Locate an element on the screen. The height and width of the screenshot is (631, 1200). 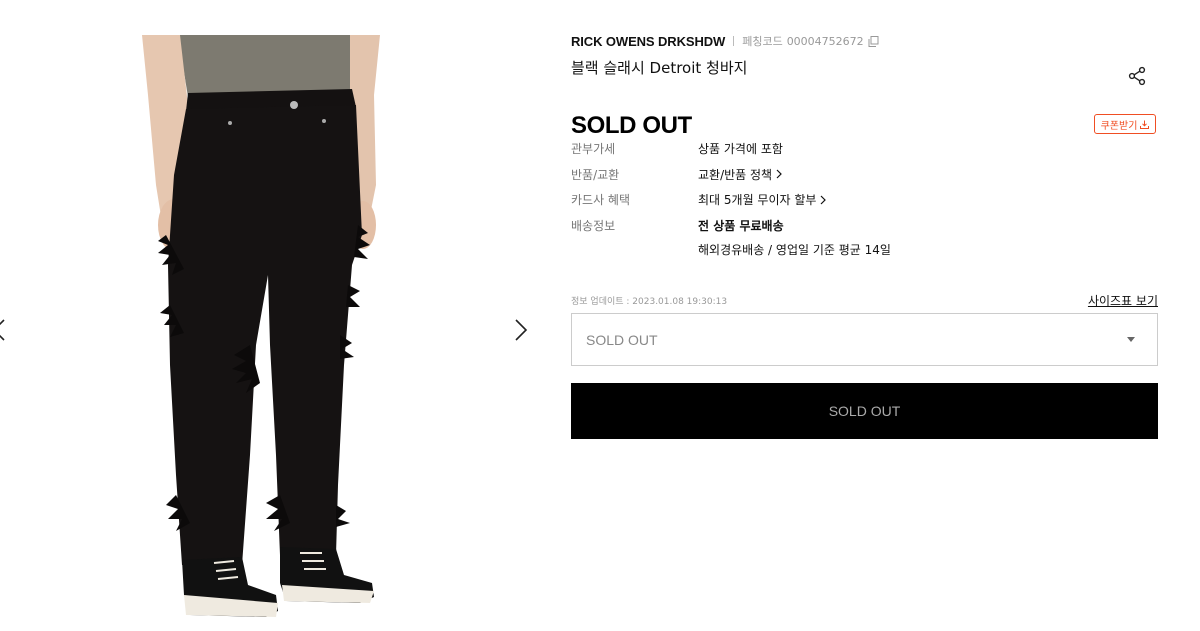
duty-row: 관부가세 상품 가격에 포함 is located at coordinates (864, 153).